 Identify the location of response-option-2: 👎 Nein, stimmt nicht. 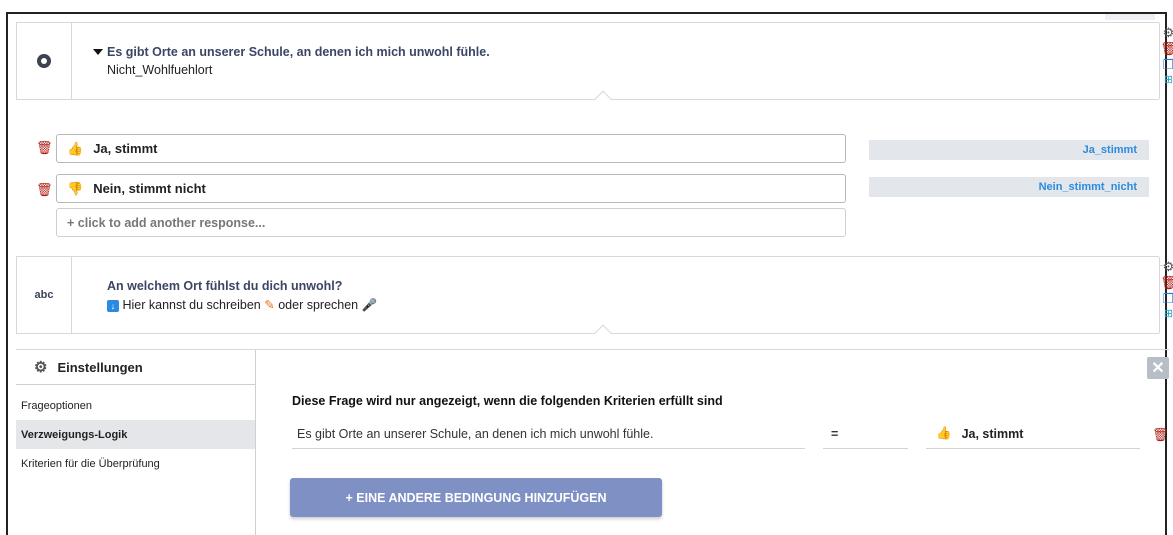
(451, 188).